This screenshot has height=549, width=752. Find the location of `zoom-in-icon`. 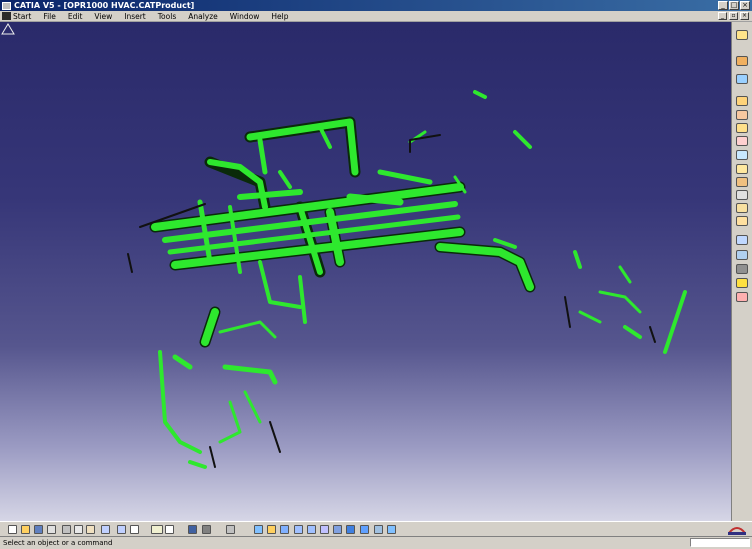

zoom-in-icon is located at coordinates (298, 529).